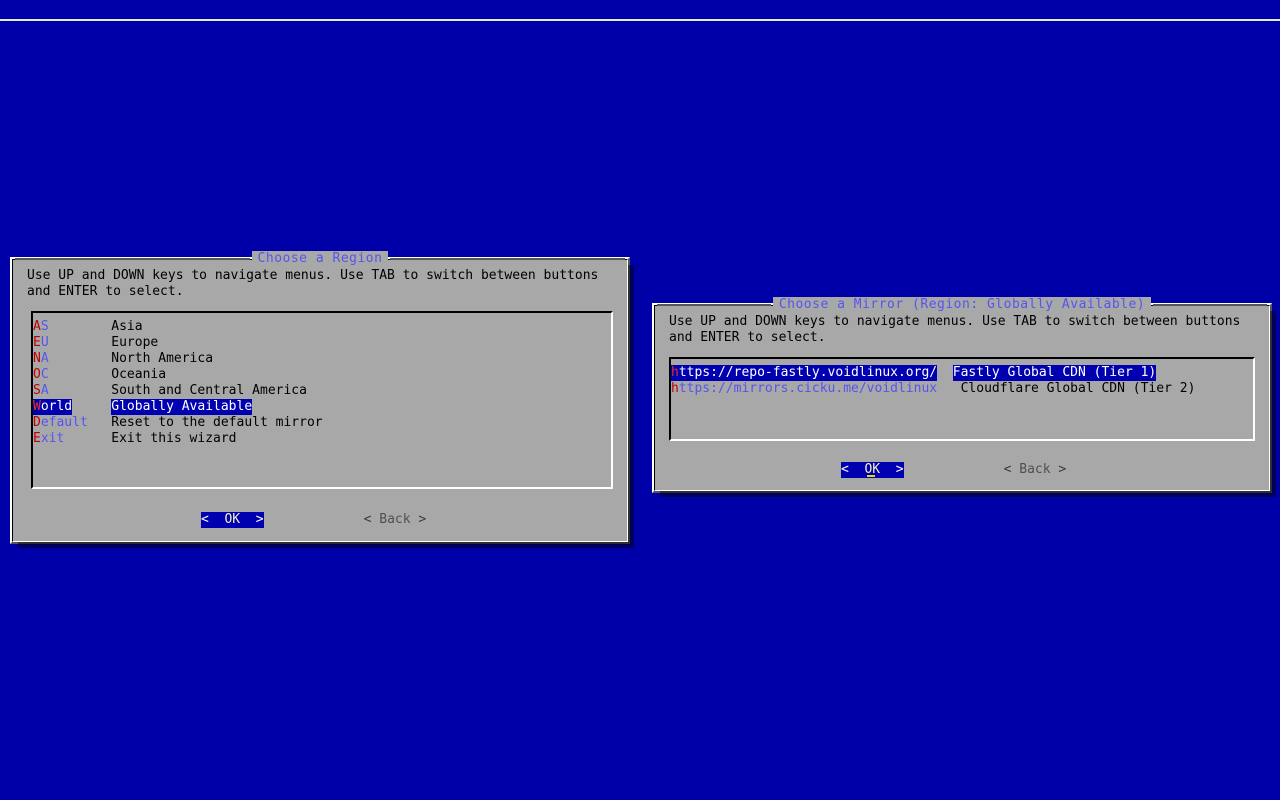 This screenshot has height=800, width=1280. I want to click on mirror-url: https://repo-fastly.voidlinux.org/, so click(804, 373).